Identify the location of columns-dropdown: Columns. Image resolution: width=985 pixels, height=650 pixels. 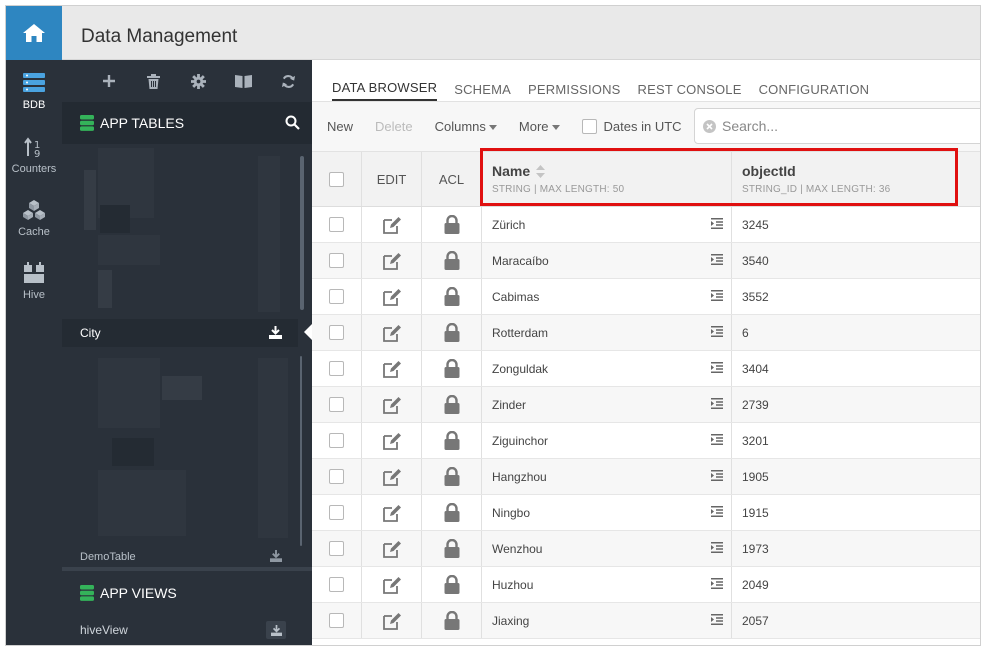
(466, 126).